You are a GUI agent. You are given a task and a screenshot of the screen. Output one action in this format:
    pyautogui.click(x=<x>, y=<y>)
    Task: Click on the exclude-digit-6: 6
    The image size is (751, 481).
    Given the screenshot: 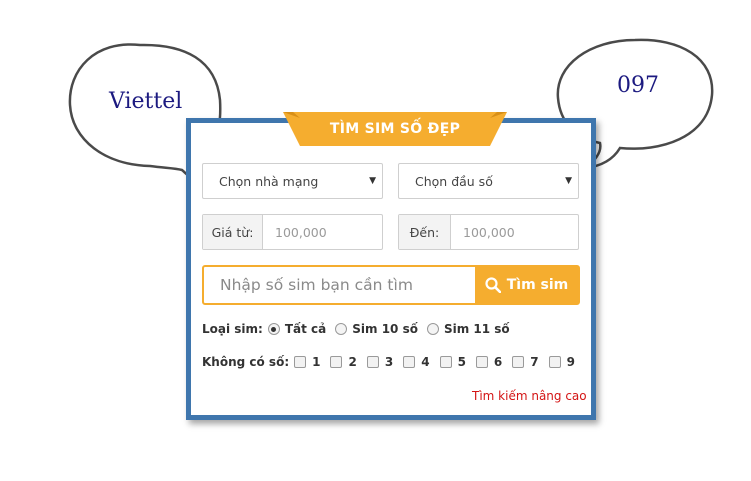 What is the action you would take?
    pyautogui.click(x=489, y=362)
    